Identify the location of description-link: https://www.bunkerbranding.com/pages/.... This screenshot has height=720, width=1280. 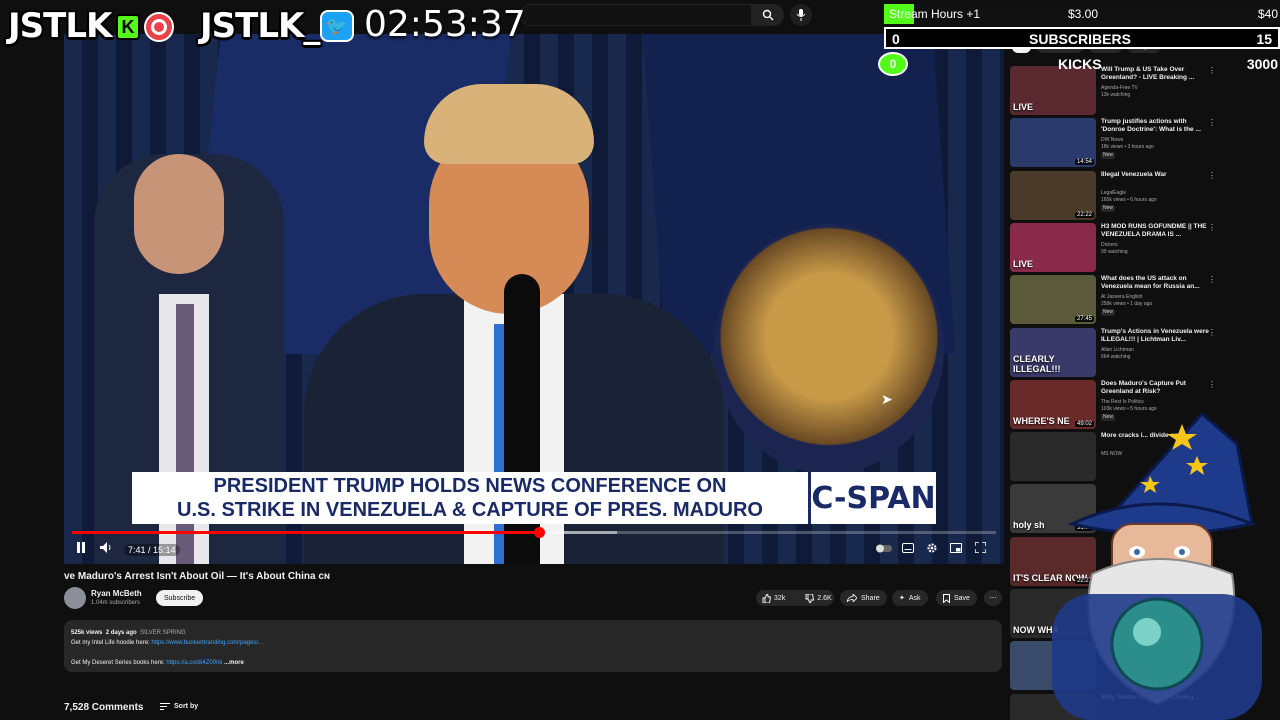
(207, 643).